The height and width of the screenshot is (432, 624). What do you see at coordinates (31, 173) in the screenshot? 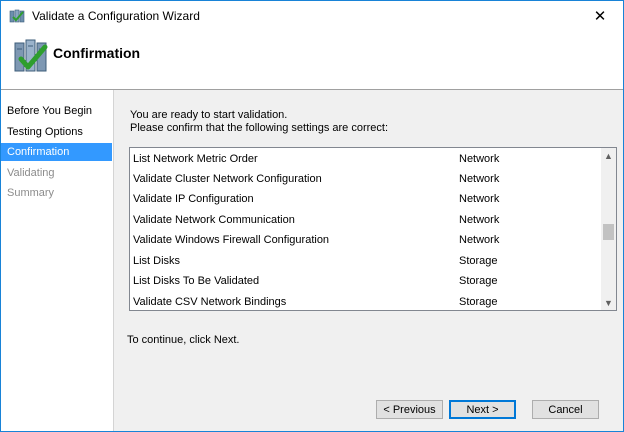
I see `nav-item-validating: Validating` at bounding box center [31, 173].